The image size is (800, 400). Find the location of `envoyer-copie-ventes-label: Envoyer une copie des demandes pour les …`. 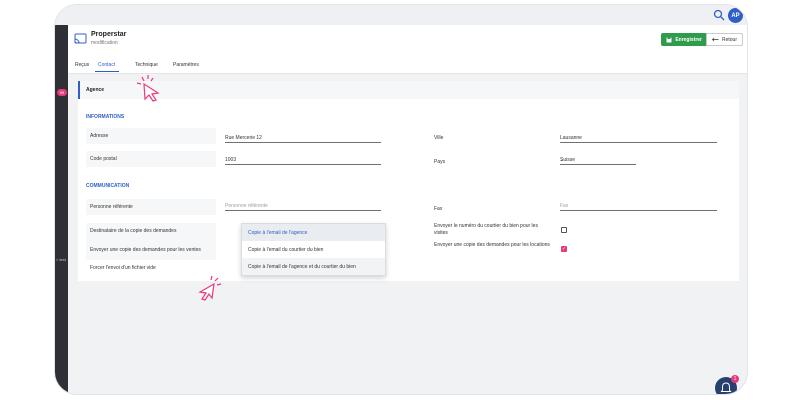

envoyer-copie-ventes-label: Envoyer une copie des demandes pour les … is located at coordinates (151, 250).